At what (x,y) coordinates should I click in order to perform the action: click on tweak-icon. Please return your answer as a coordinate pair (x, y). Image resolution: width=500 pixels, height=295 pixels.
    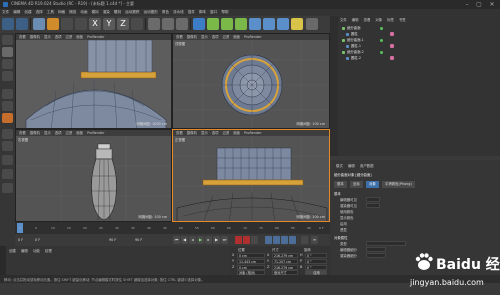
    Looking at the image, I should click on (7, 146).